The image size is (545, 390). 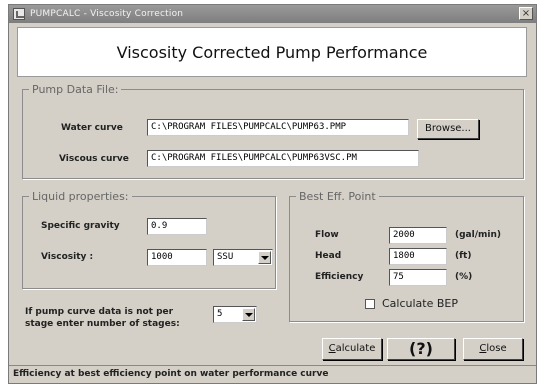 What do you see at coordinates (421, 349) in the screenshot?
I see `help-button: (?)` at bounding box center [421, 349].